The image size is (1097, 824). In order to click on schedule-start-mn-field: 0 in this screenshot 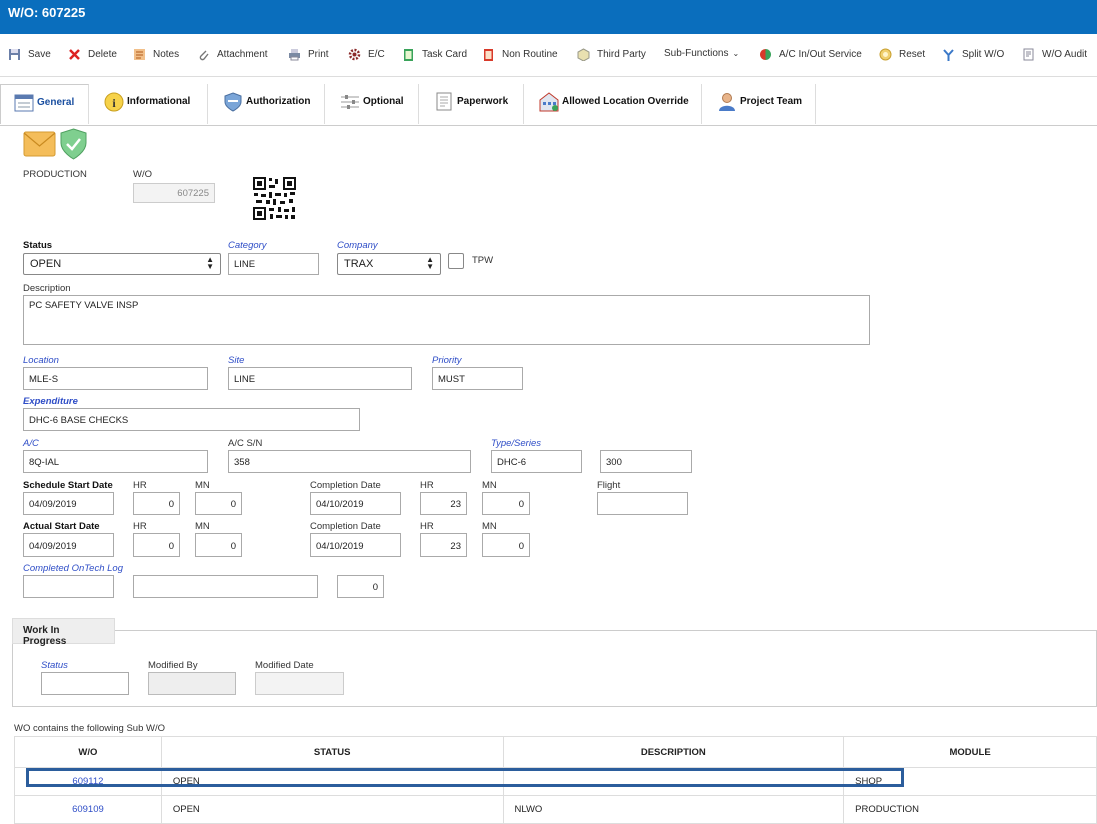, I will do `click(218, 503)`.